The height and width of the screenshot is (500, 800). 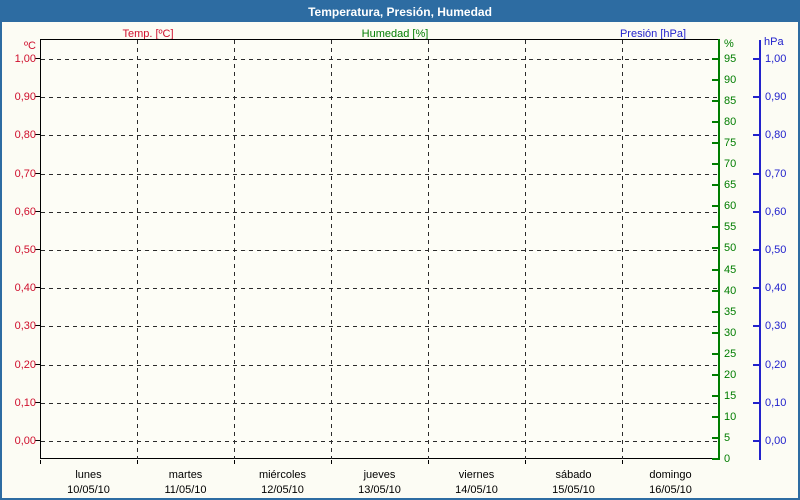 What do you see at coordinates (25, 97) in the screenshot?
I see `temperature-tick-label: 0,90` at bounding box center [25, 97].